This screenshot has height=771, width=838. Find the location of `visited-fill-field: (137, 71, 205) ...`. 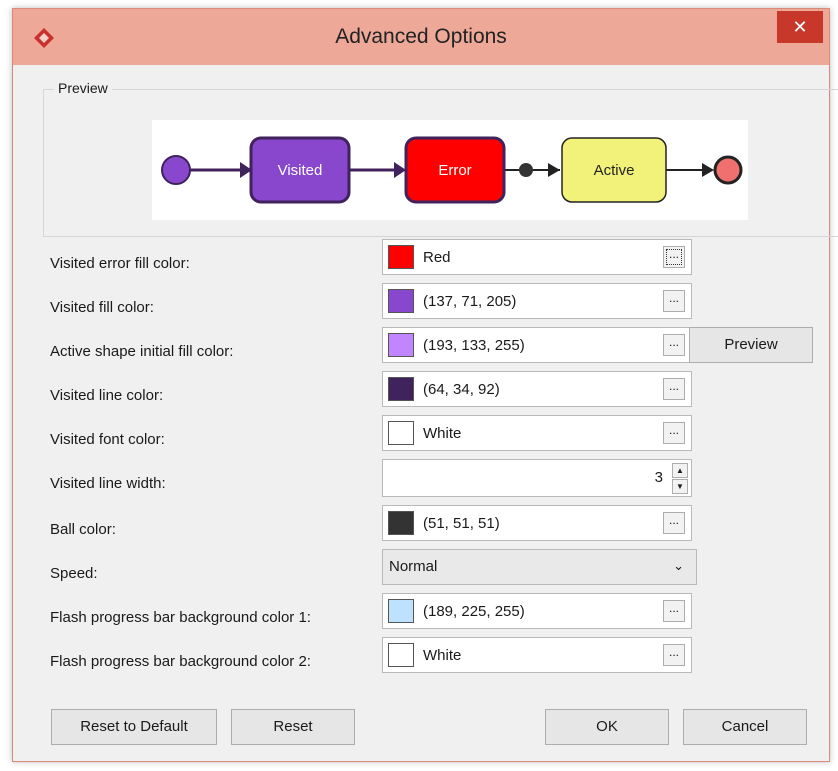

visited-fill-field: (137, 71, 205) ... is located at coordinates (537, 301).